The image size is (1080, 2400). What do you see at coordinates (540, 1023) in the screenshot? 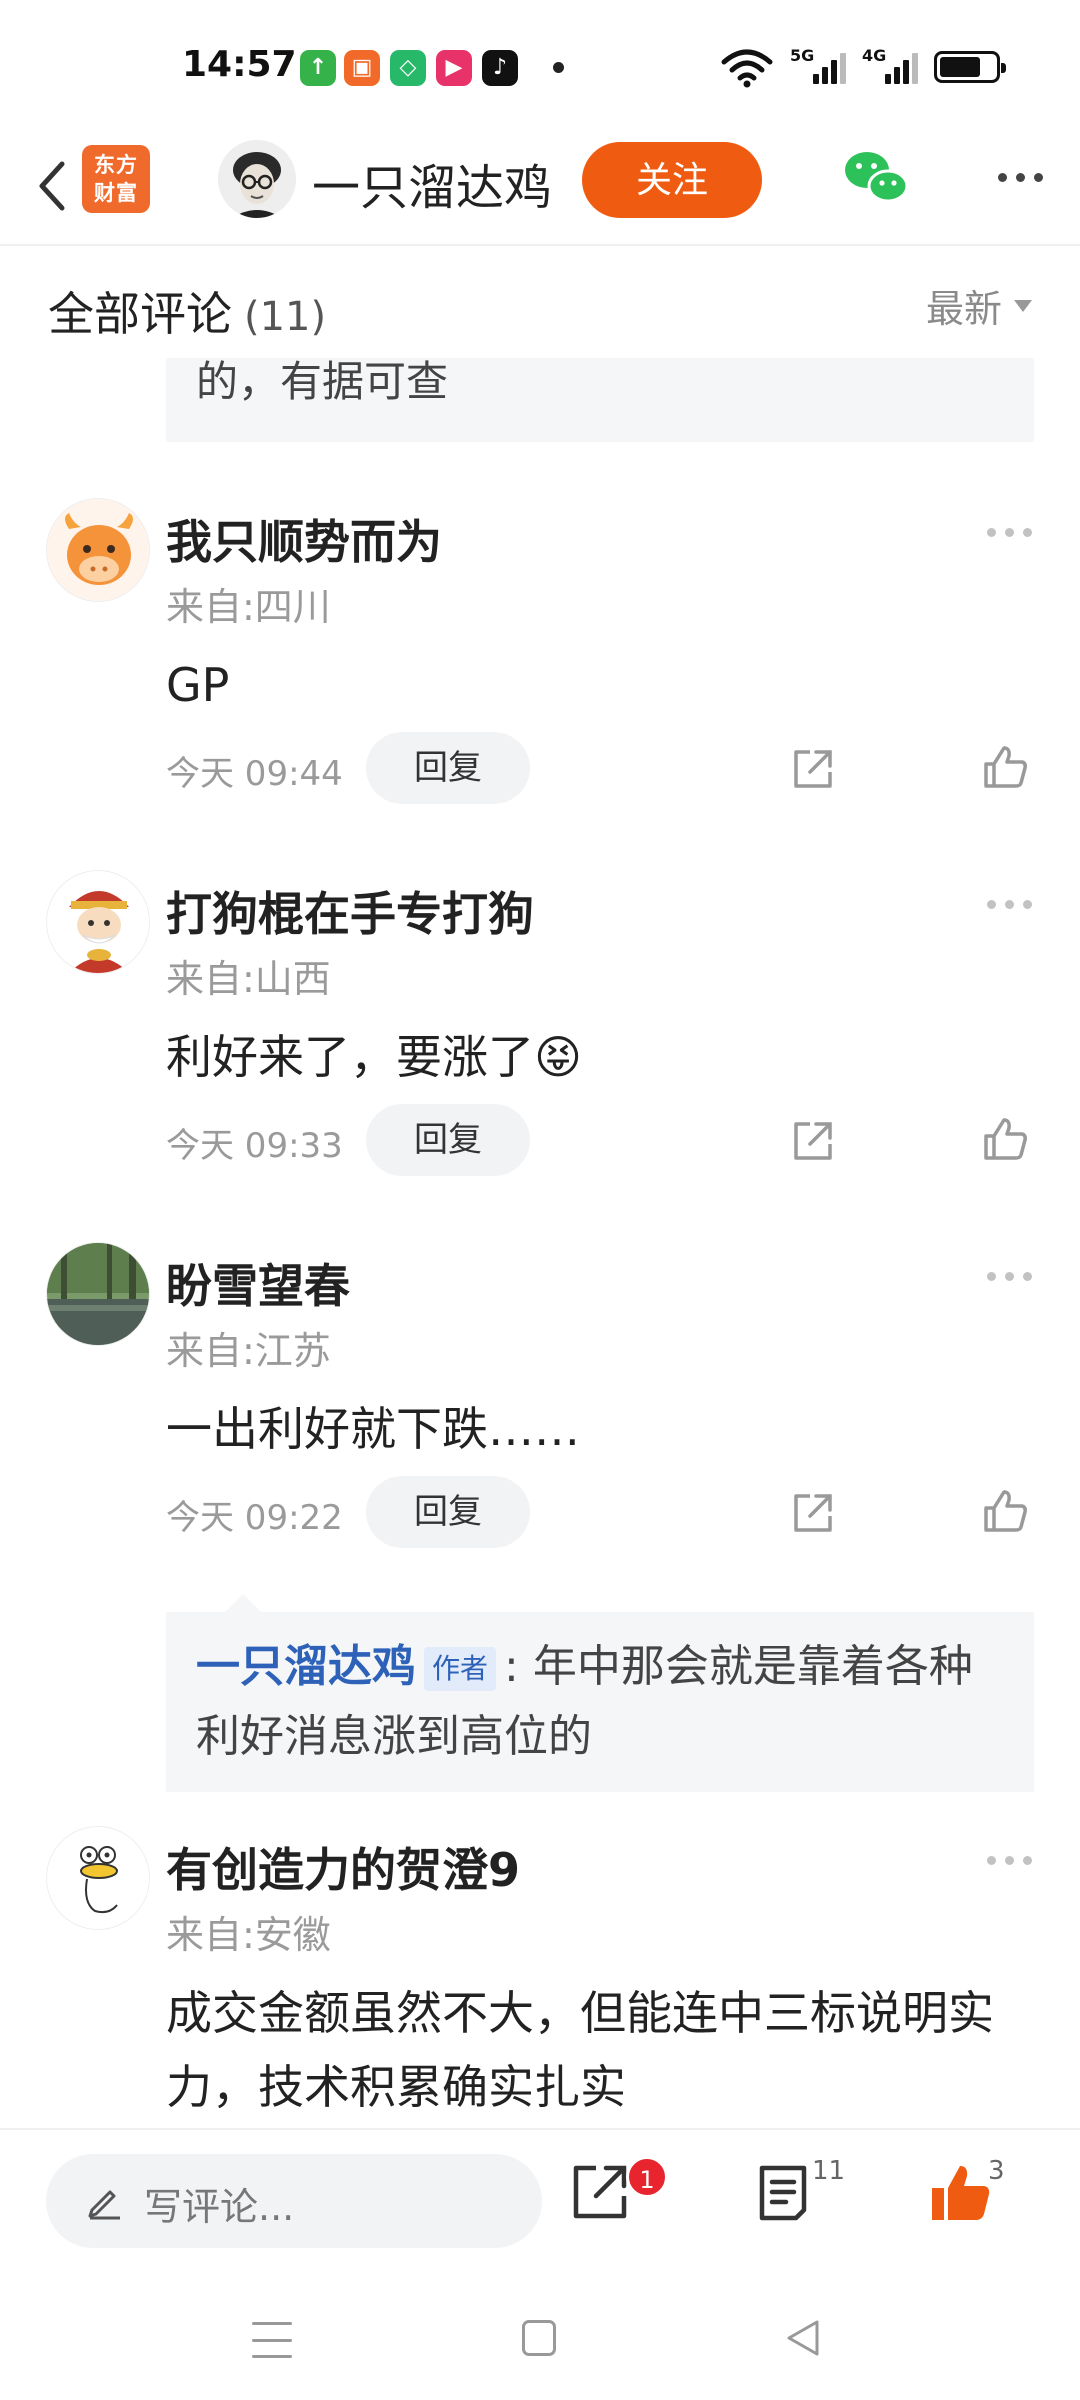
I see `comment-item: 打狗棍在手专打狗 来自:山西 利好来了，要涨了😝 今天 09:33 回复` at bounding box center [540, 1023].